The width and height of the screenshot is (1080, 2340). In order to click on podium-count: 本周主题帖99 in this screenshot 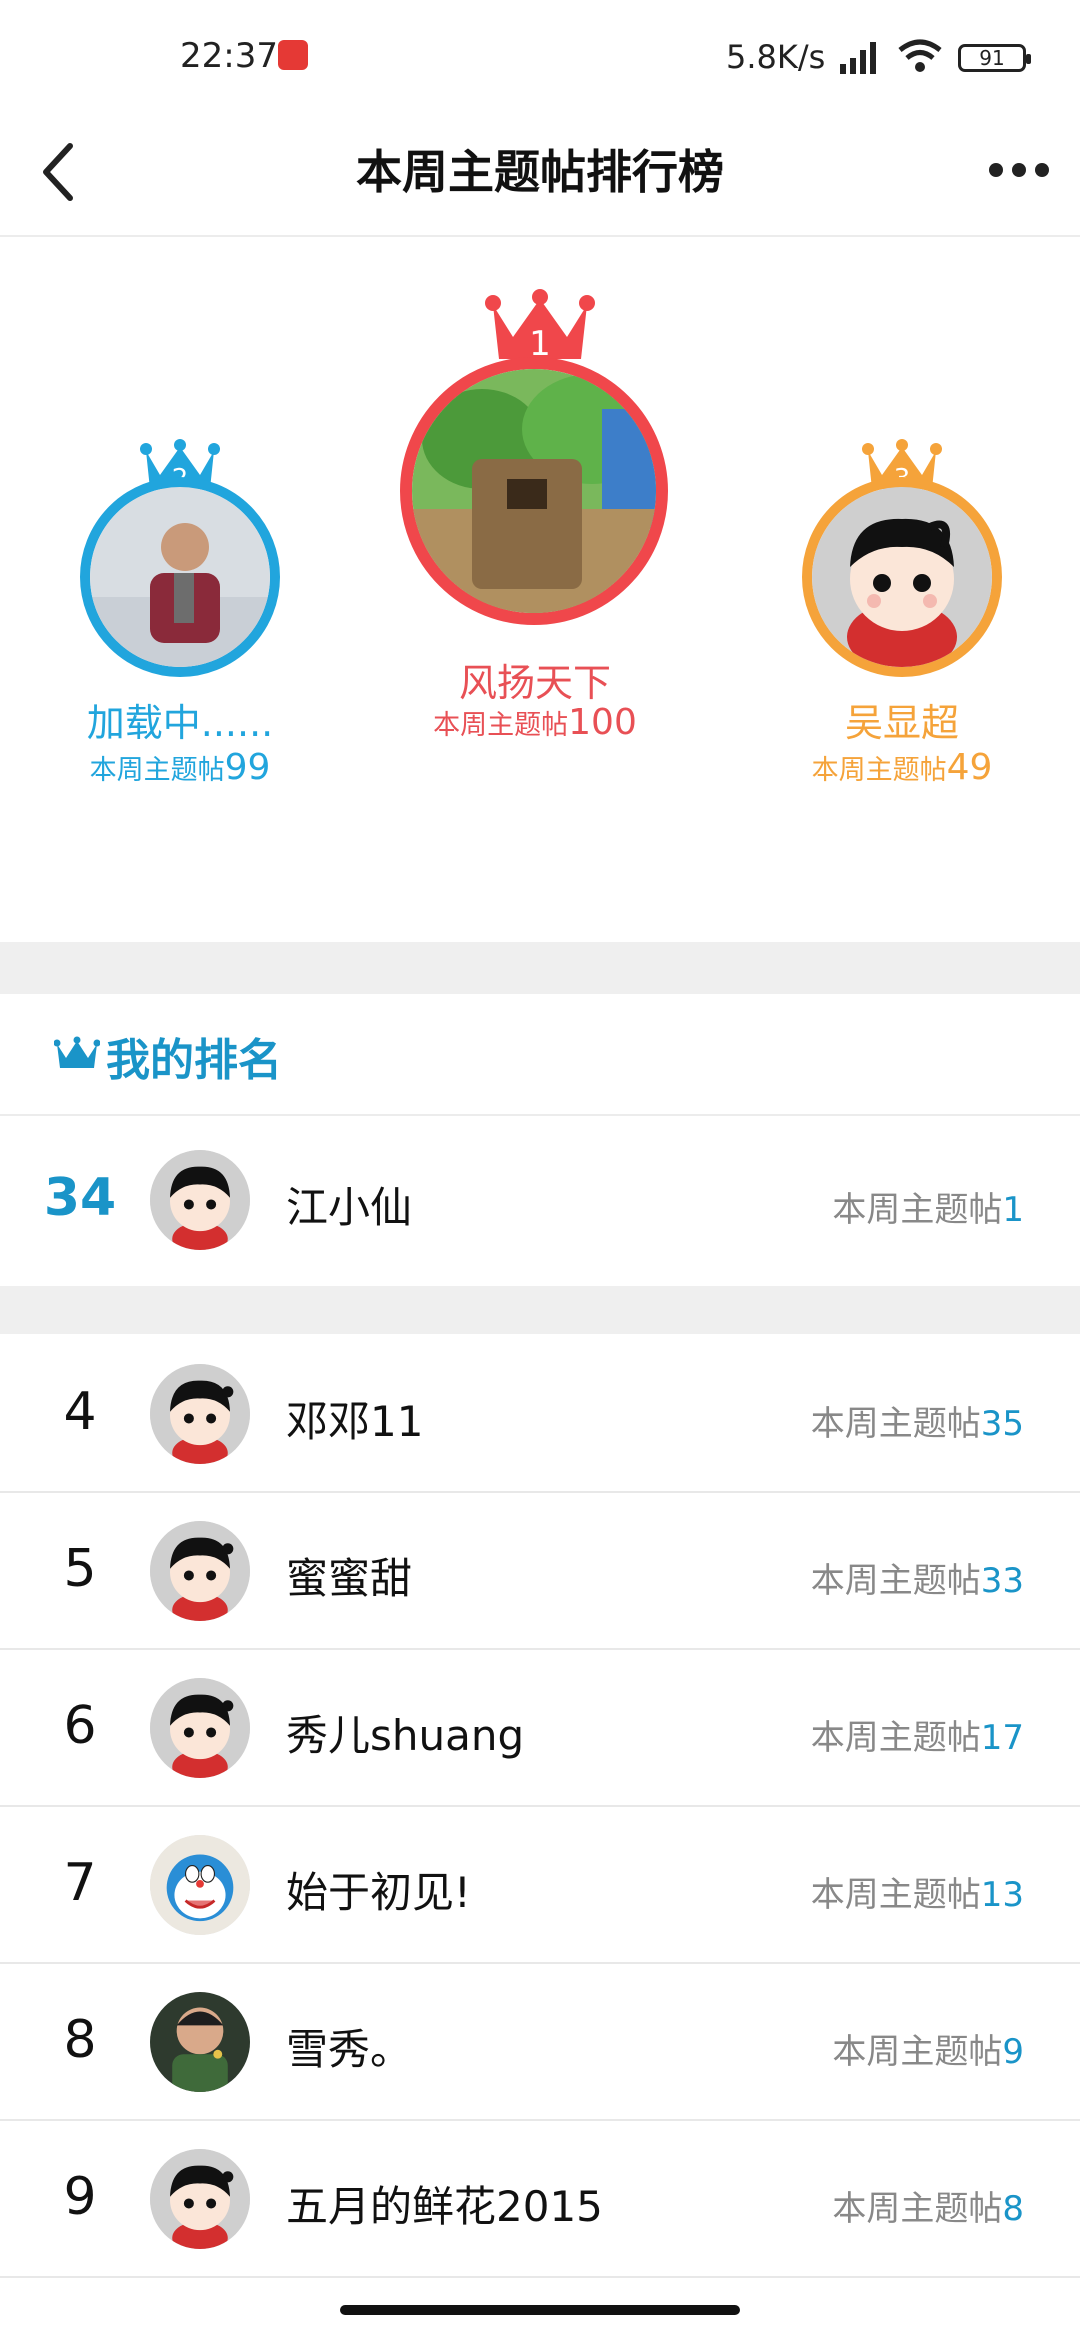, I will do `click(180, 767)`.